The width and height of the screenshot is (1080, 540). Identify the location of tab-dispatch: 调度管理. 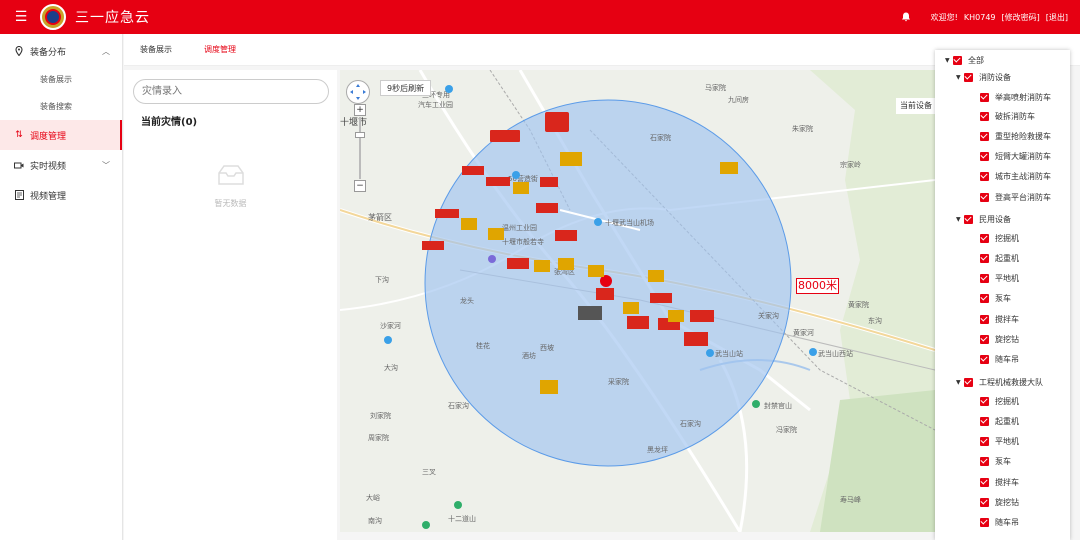
(220, 50).